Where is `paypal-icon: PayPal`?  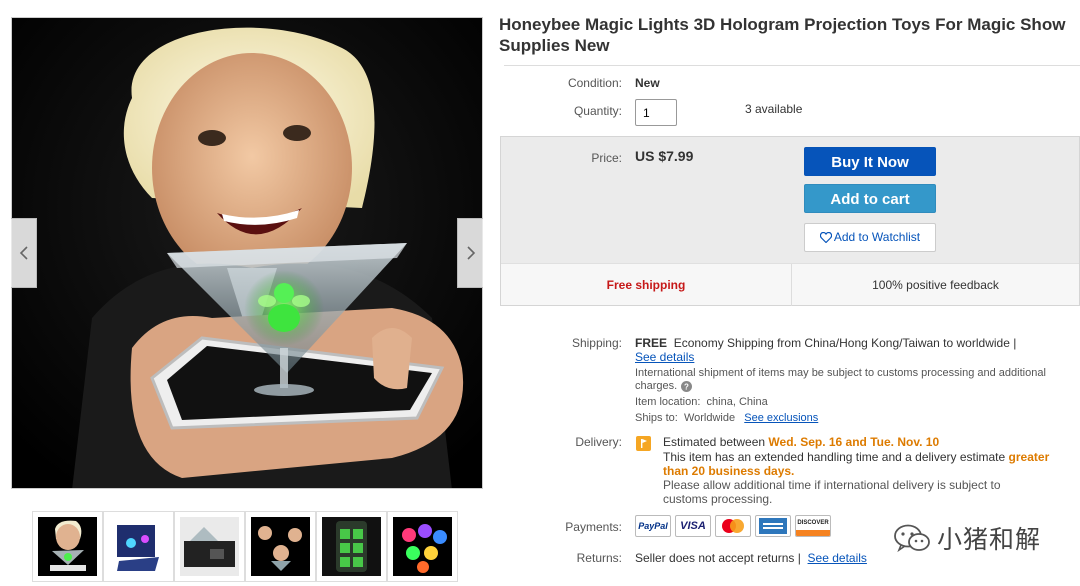
paypal-icon: PayPal is located at coordinates (653, 526).